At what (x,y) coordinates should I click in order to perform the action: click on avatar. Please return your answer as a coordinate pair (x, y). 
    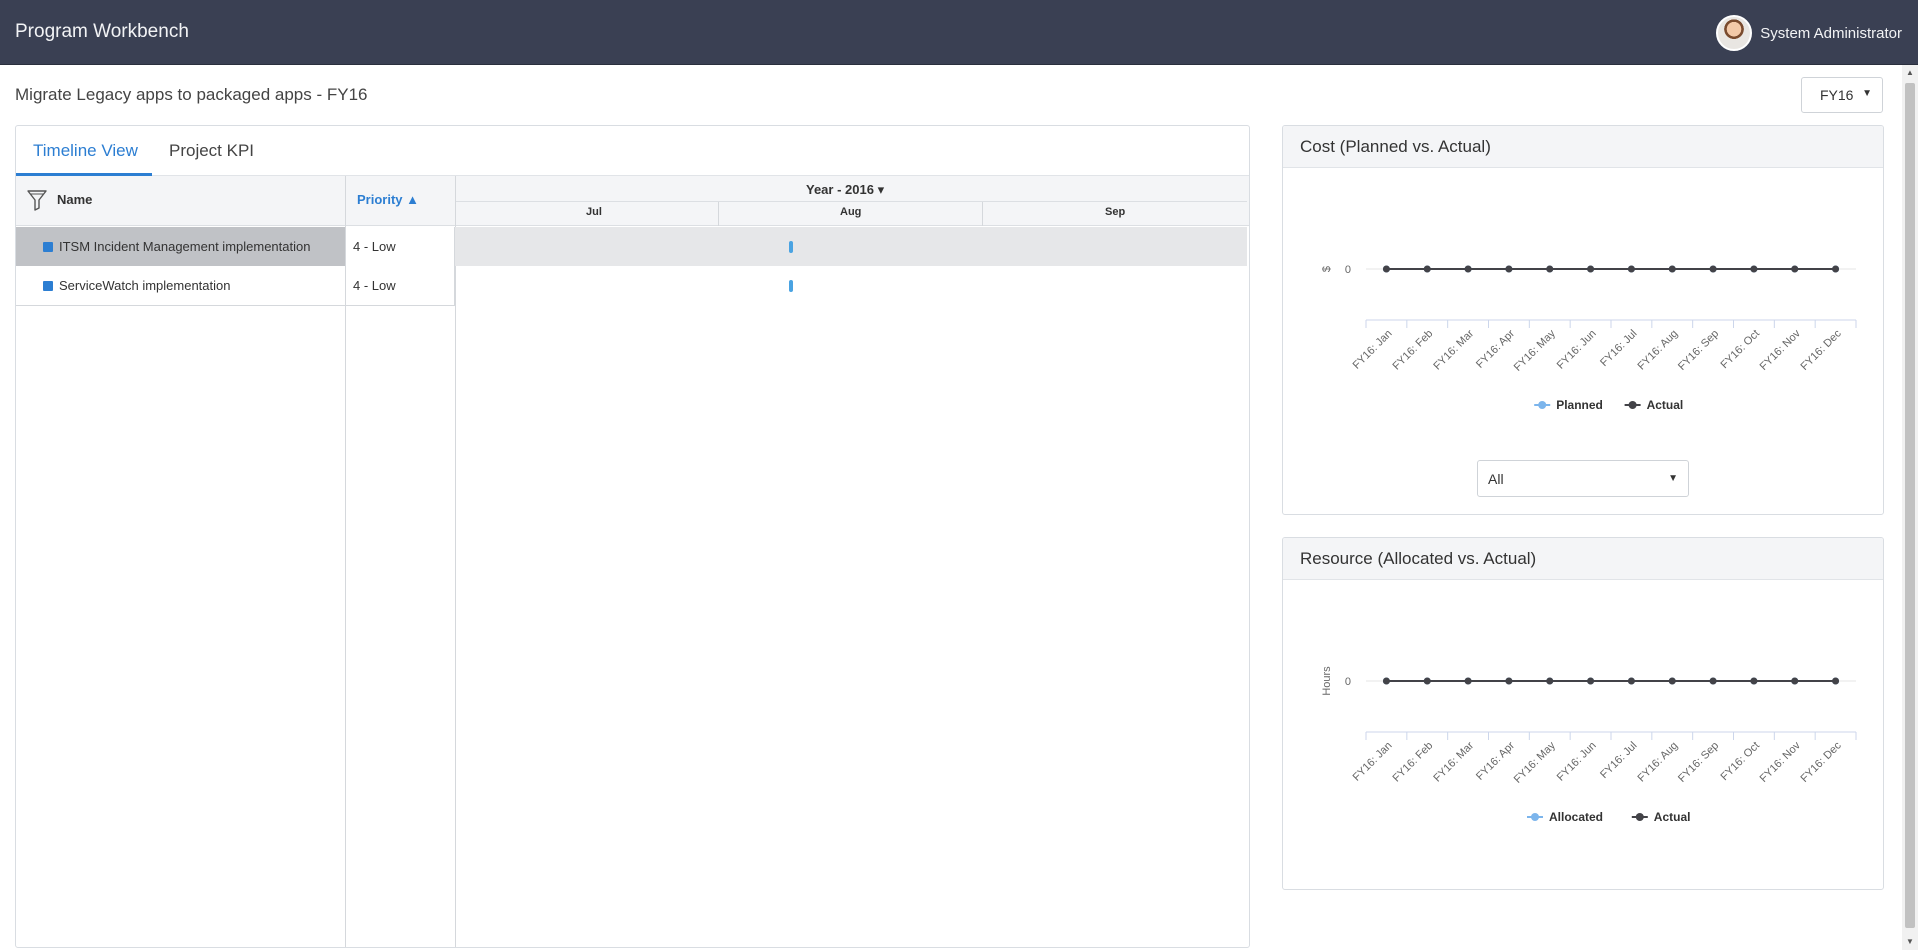
    Looking at the image, I should click on (1734, 33).